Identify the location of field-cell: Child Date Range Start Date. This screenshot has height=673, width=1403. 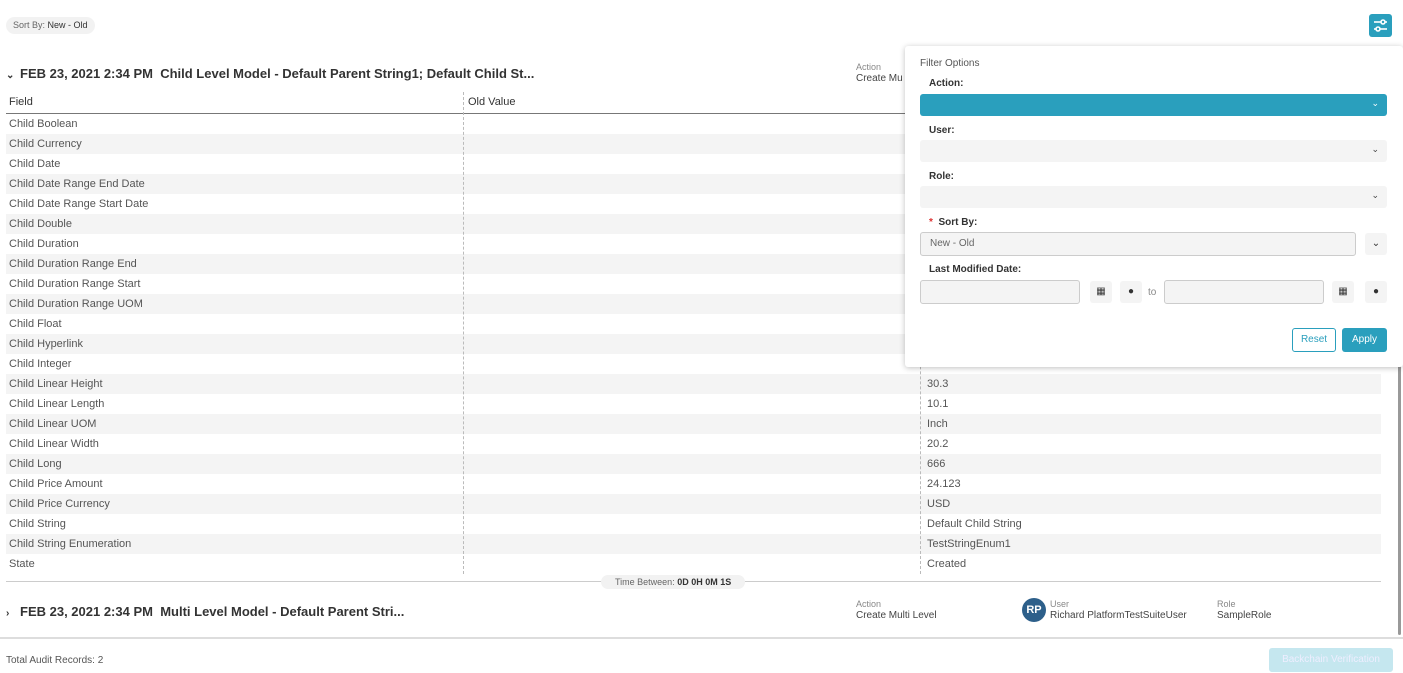
(79, 204).